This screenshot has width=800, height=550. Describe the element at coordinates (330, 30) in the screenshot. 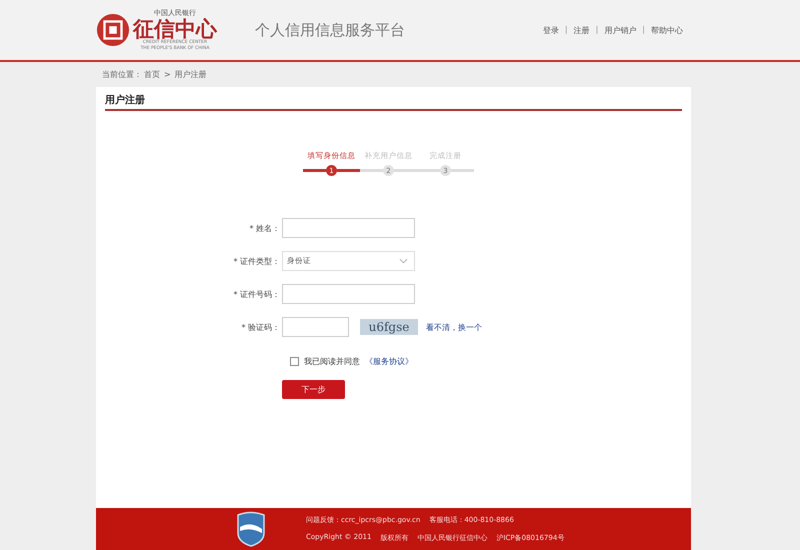

I see `platform-title: 个人信用信息服务平台` at that location.